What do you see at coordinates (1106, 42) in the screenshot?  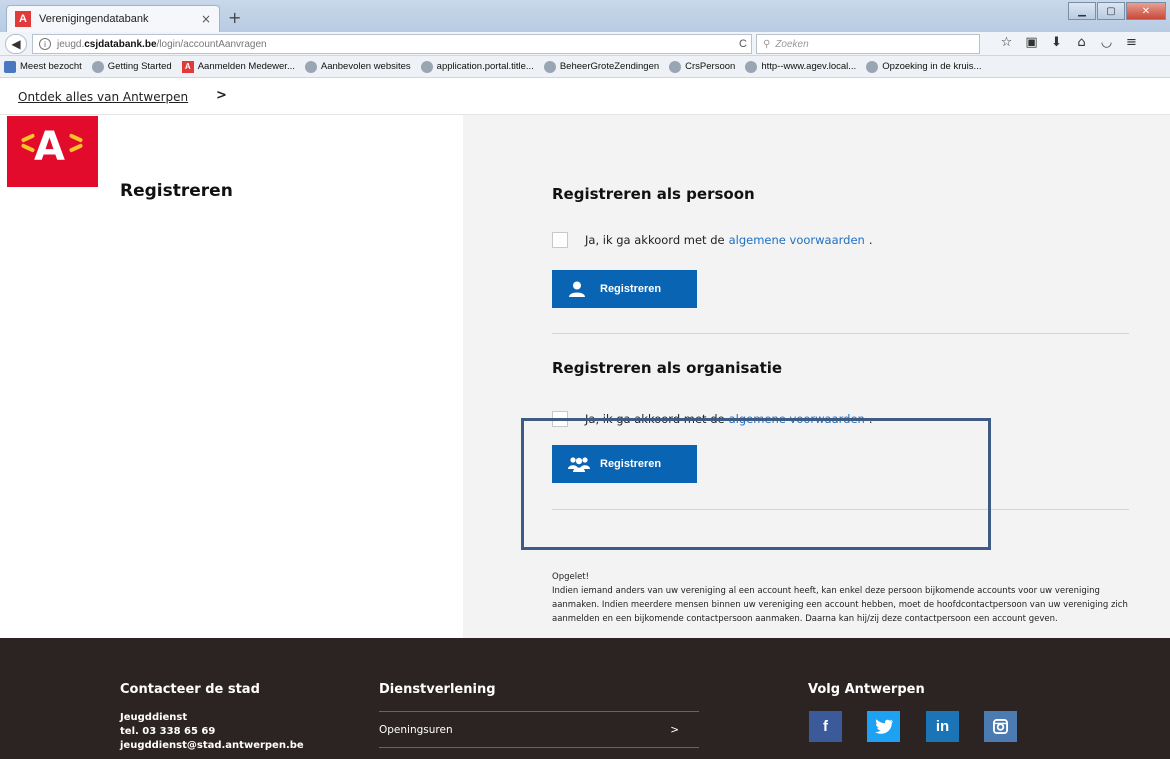 I see `pocket-icon: ◡` at bounding box center [1106, 42].